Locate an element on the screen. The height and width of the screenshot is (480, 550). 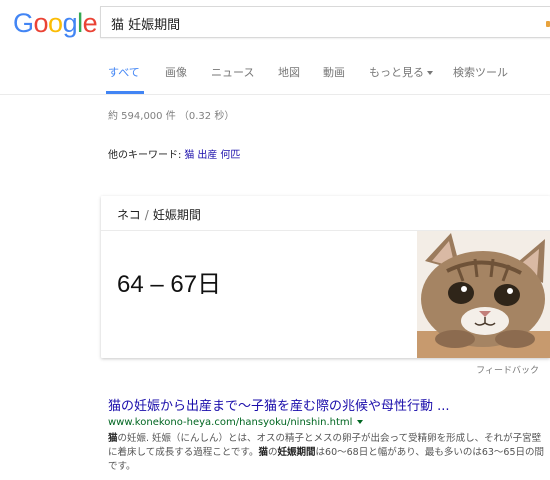
search-input is located at coordinates (321, 23).